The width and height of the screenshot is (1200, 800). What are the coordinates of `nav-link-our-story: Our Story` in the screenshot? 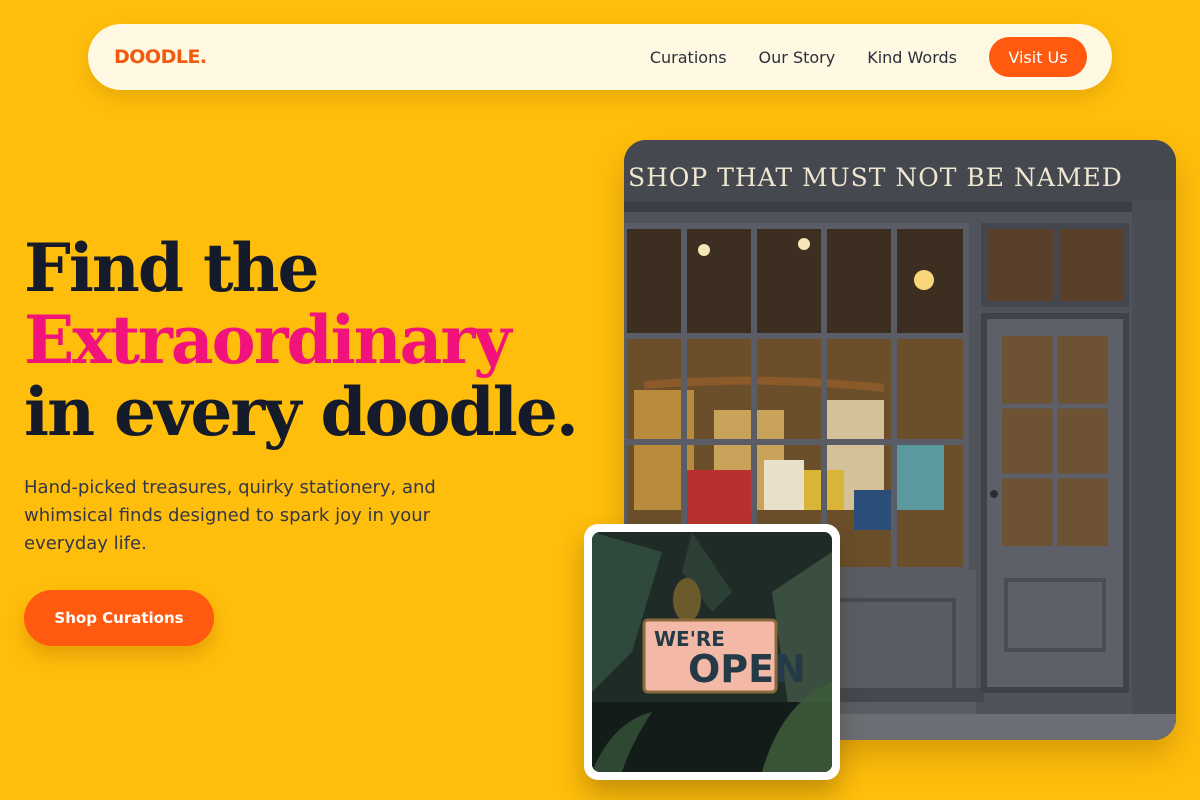 It's located at (797, 57).